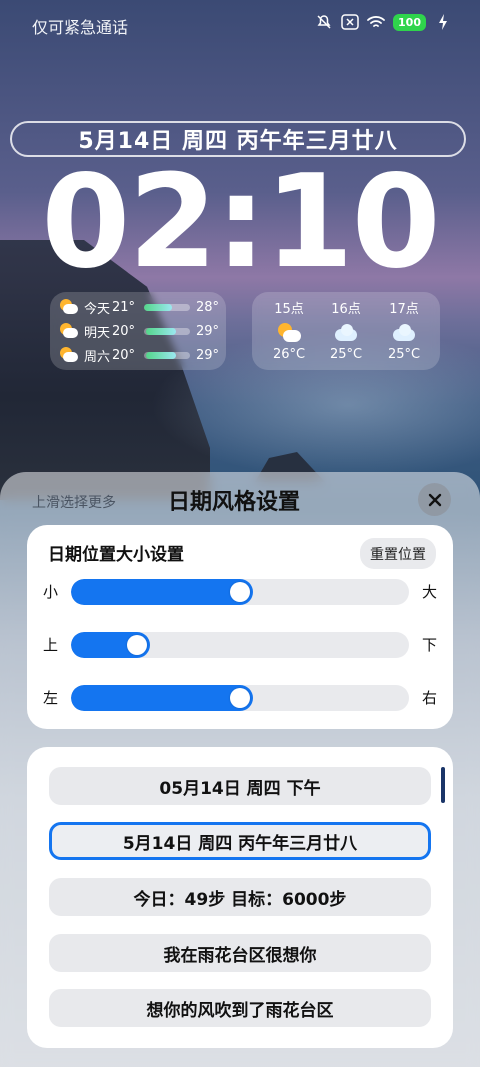 This screenshot has height=1067, width=480. I want to click on sheet-title: 日期风格设置, so click(234, 502).